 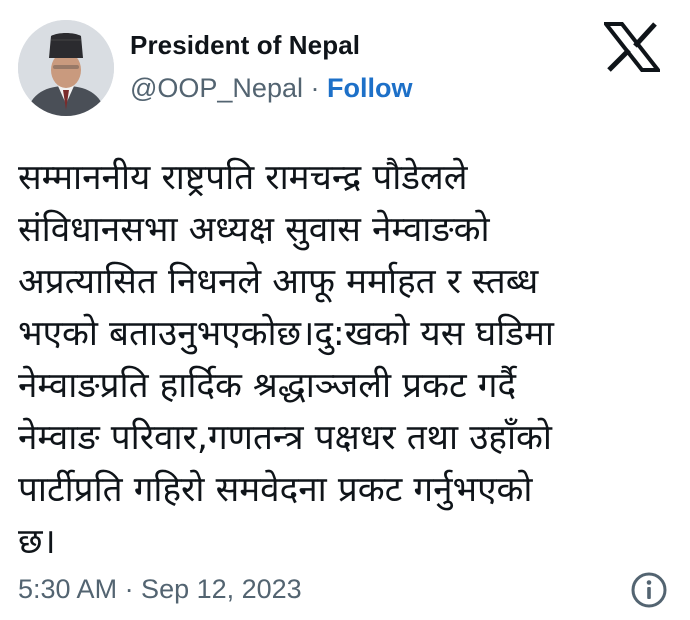 I want to click on author-avatar, so click(x=66, y=68).